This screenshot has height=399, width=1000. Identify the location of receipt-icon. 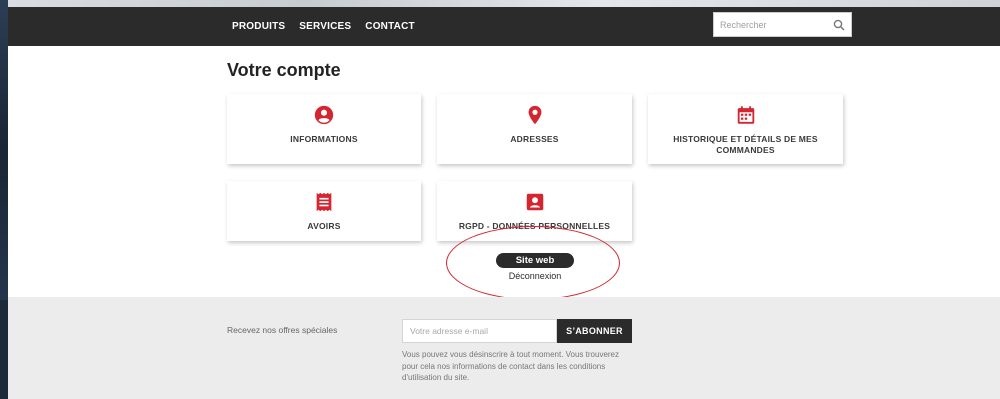
(324, 202).